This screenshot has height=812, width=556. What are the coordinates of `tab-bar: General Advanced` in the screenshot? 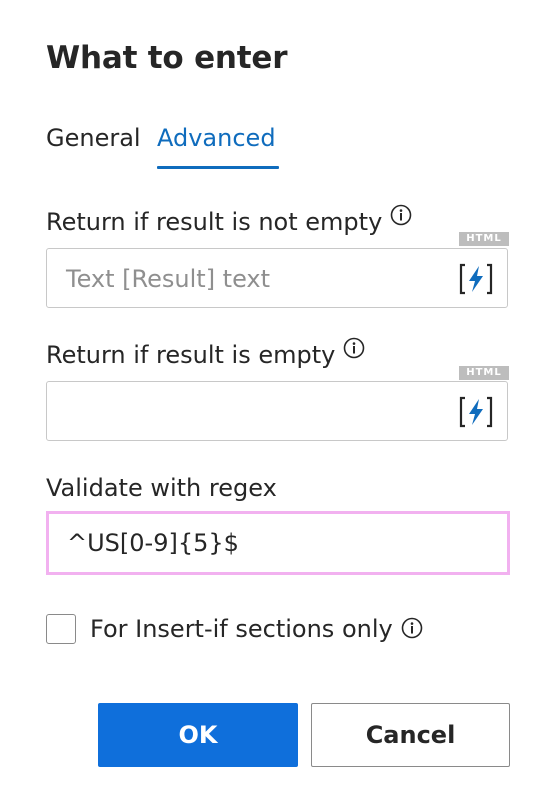 It's located at (276, 148).